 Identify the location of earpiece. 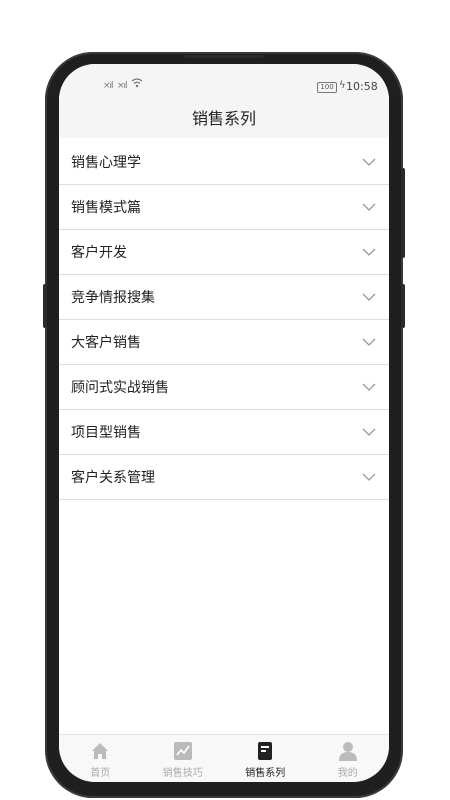
(224, 56).